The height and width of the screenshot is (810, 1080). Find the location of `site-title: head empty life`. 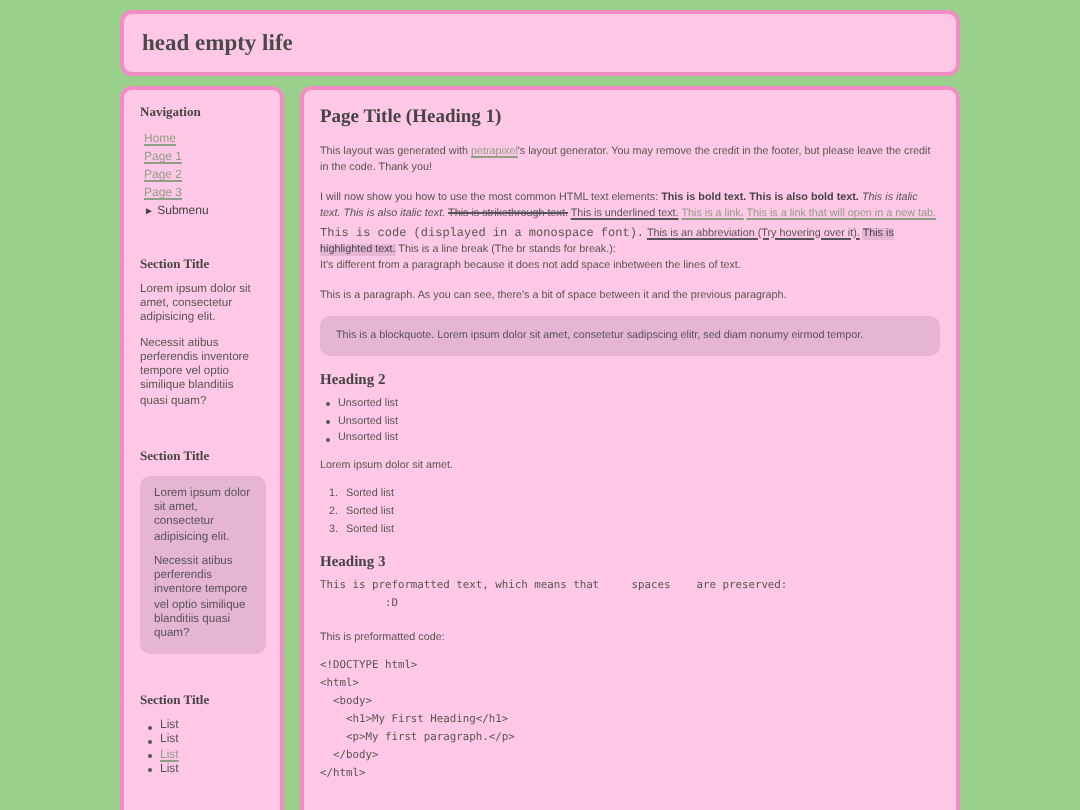

site-title: head empty life is located at coordinates (217, 43).